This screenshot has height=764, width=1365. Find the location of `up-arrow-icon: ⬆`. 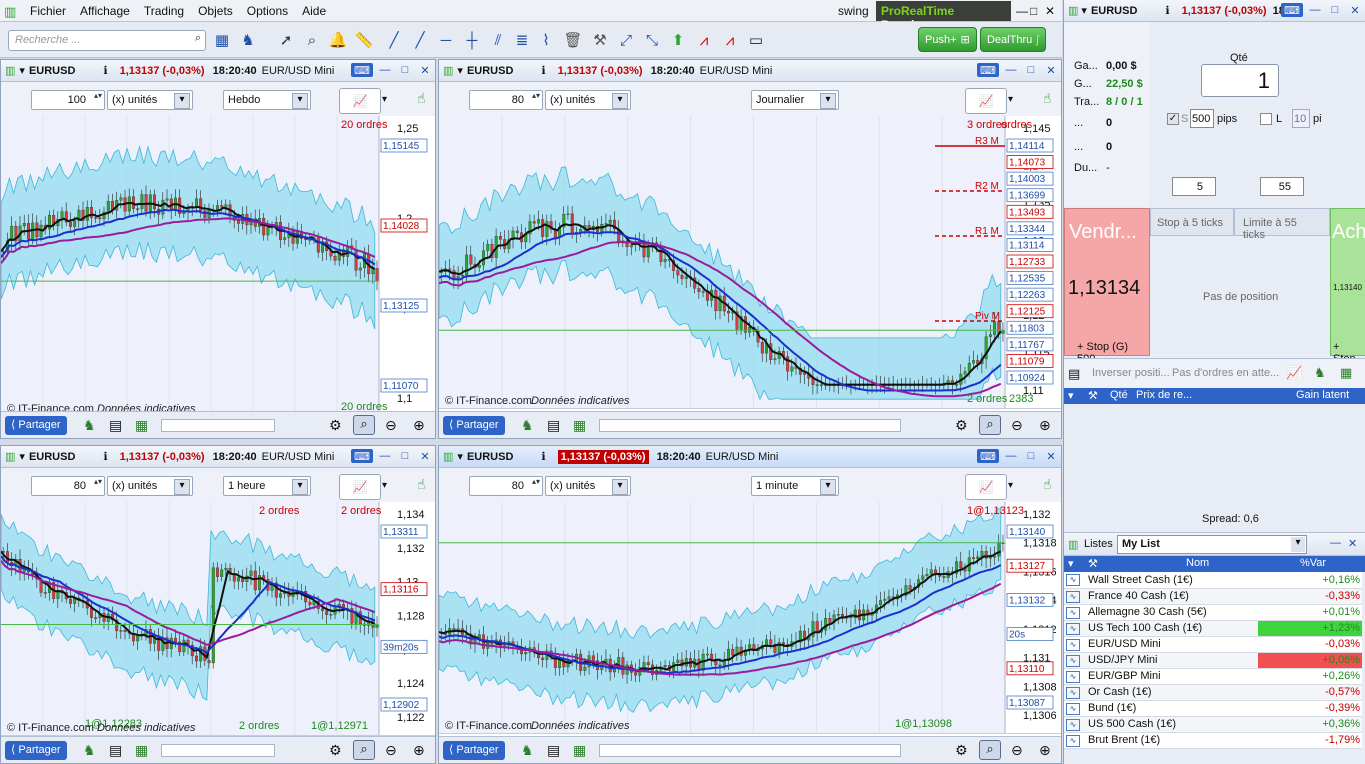

up-arrow-icon: ⬆ is located at coordinates (678, 40).